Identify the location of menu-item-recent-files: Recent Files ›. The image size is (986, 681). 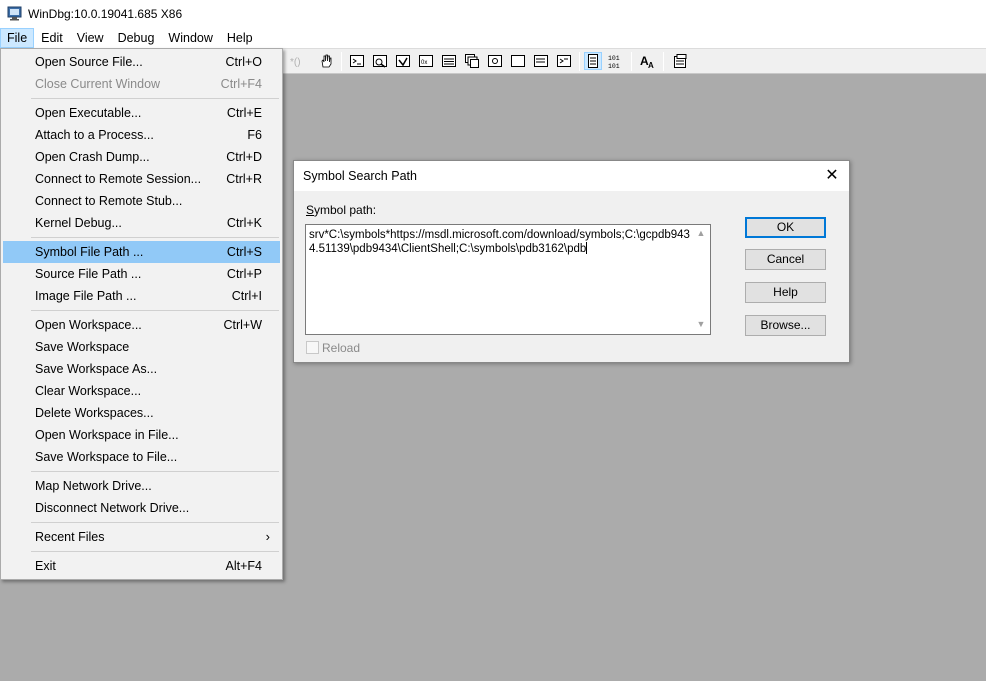
(141, 537).